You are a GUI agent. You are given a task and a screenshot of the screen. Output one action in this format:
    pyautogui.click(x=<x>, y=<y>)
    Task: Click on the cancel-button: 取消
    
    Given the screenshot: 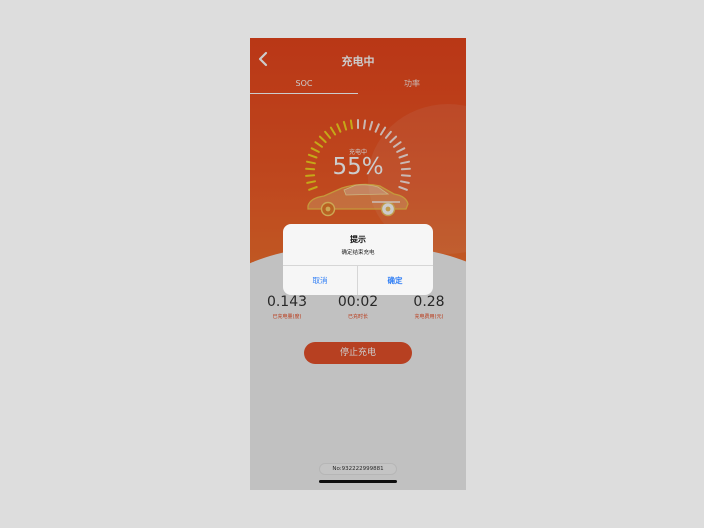 What is the action you would take?
    pyautogui.click(x=320, y=280)
    